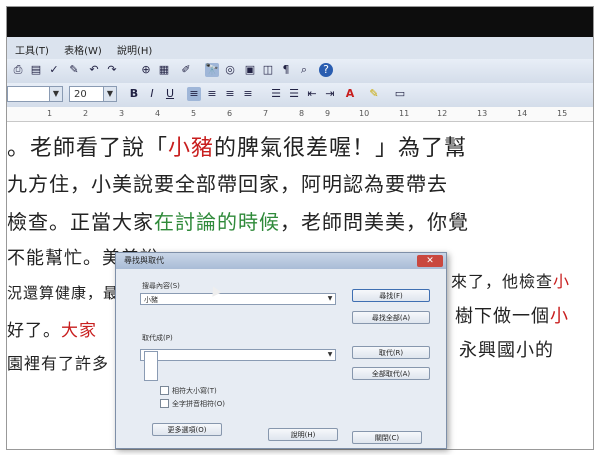 The height and width of the screenshot is (455, 600). Describe the element at coordinates (187, 429) in the screenshot. I see `more-options-button: 更多選項(O)` at that location.